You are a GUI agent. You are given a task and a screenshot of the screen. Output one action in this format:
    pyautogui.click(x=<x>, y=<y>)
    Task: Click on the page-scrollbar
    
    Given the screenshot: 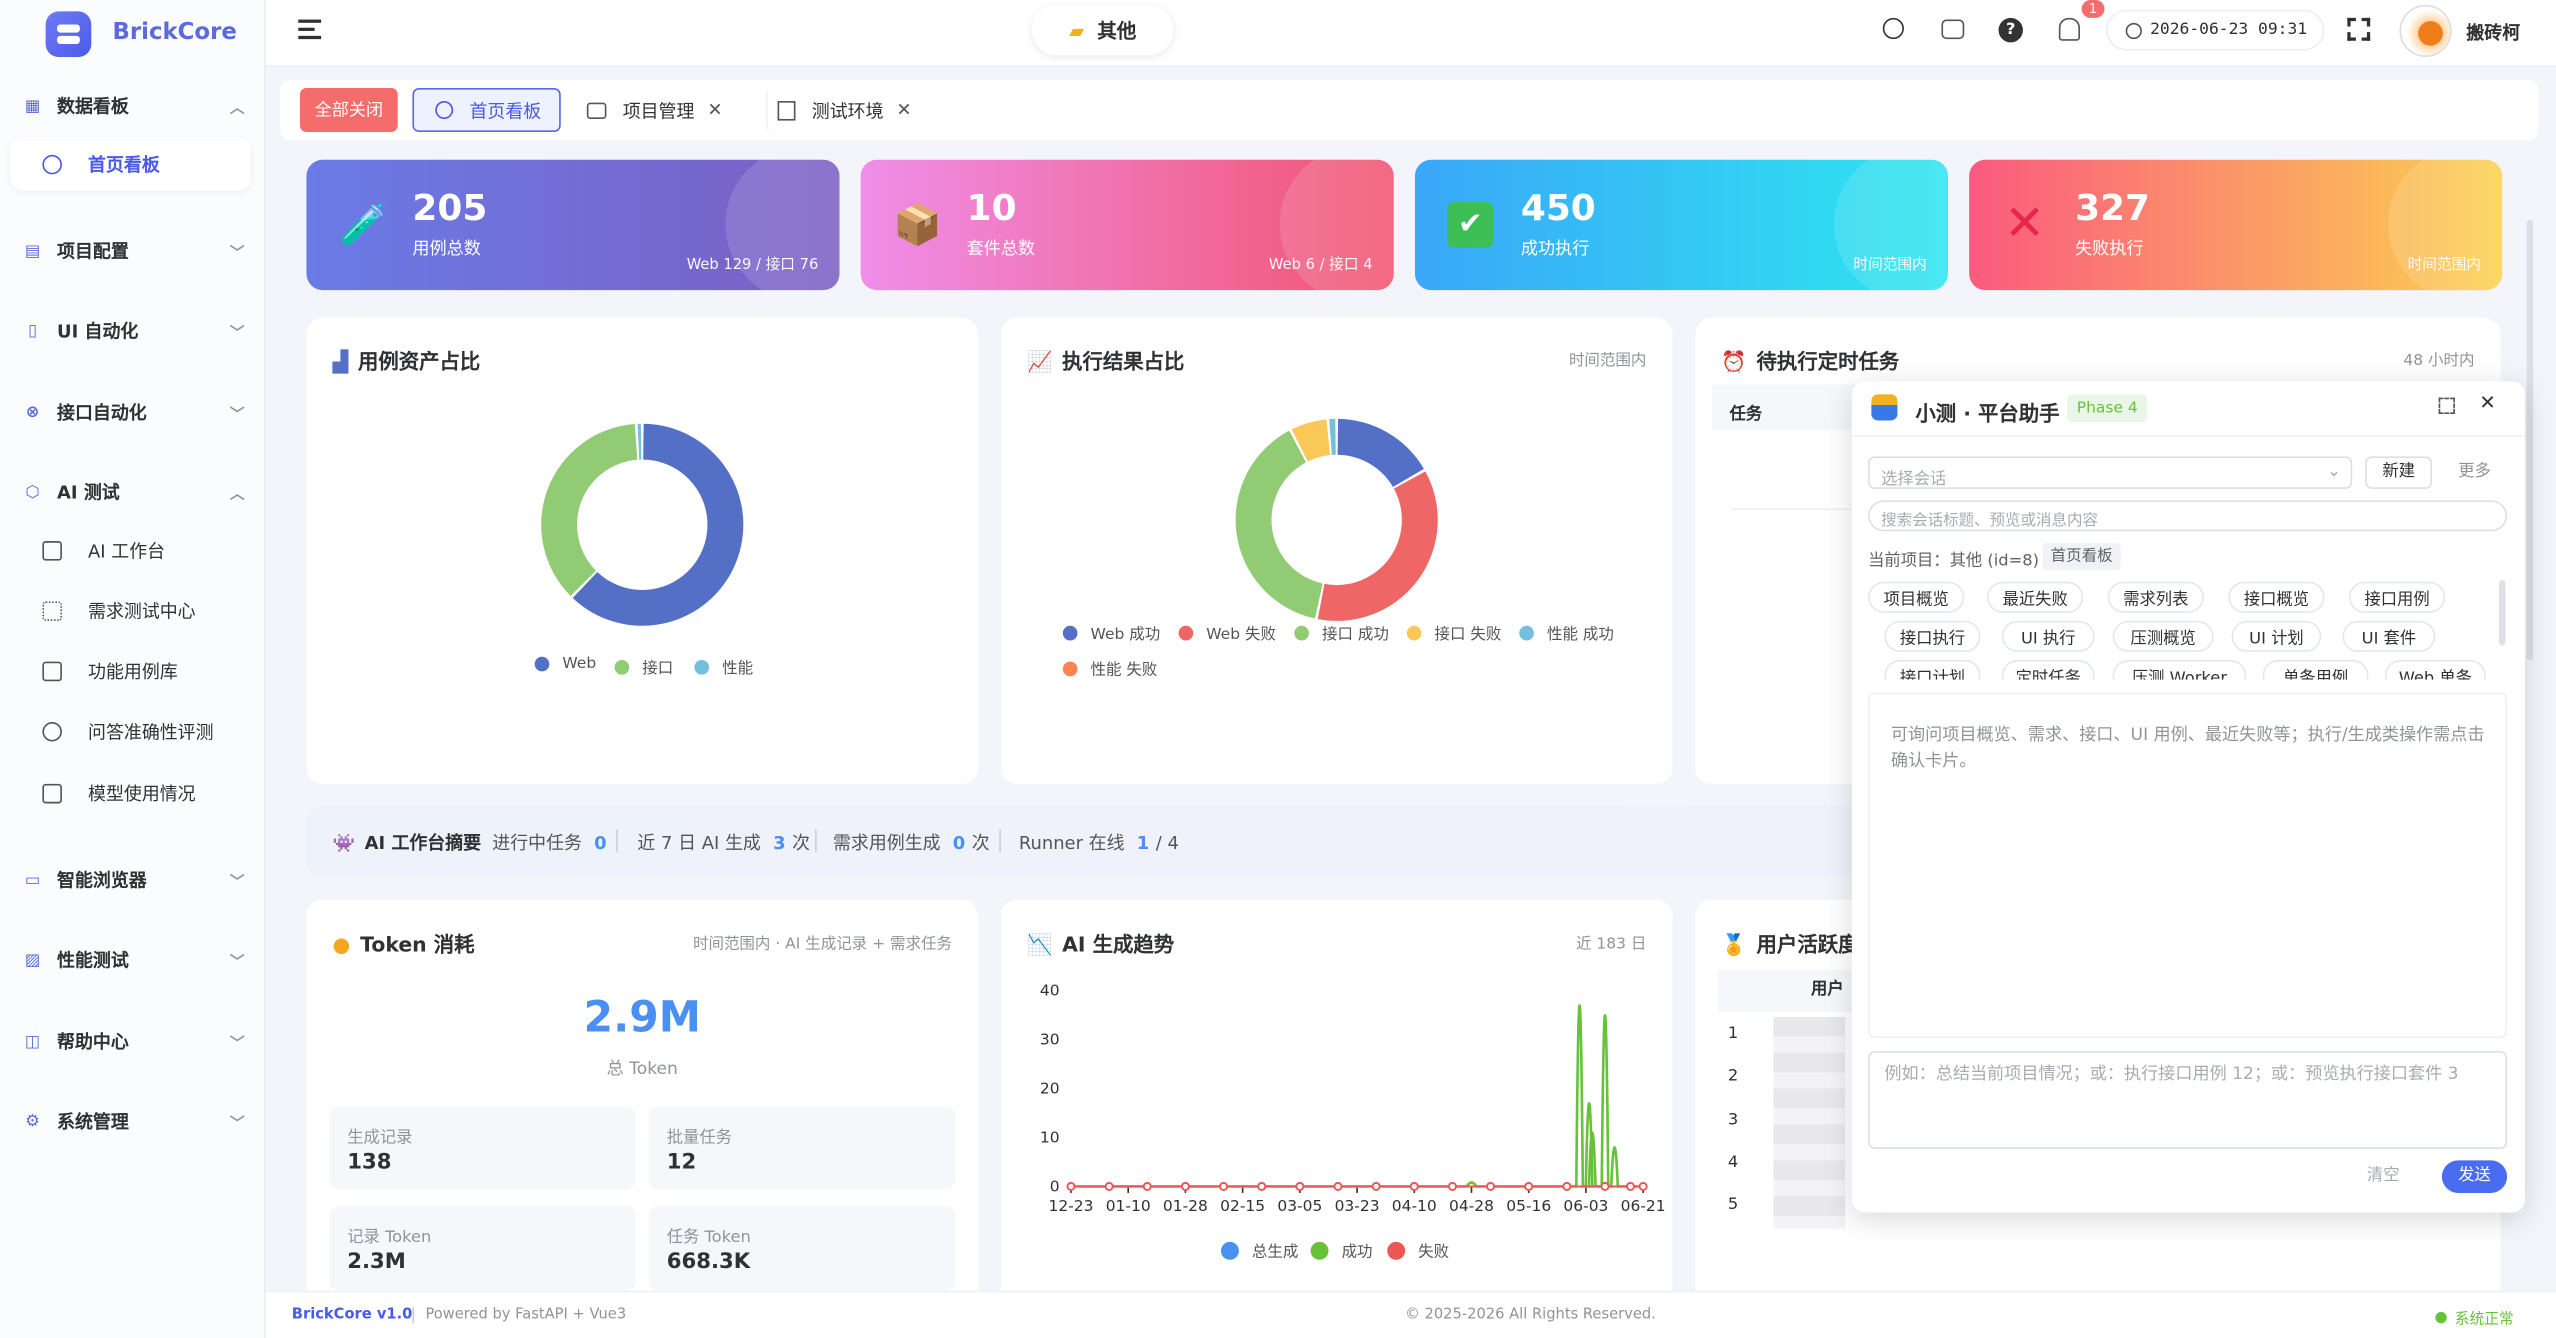 What is the action you would take?
    pyautogui.click(x=2530, y=440)
    